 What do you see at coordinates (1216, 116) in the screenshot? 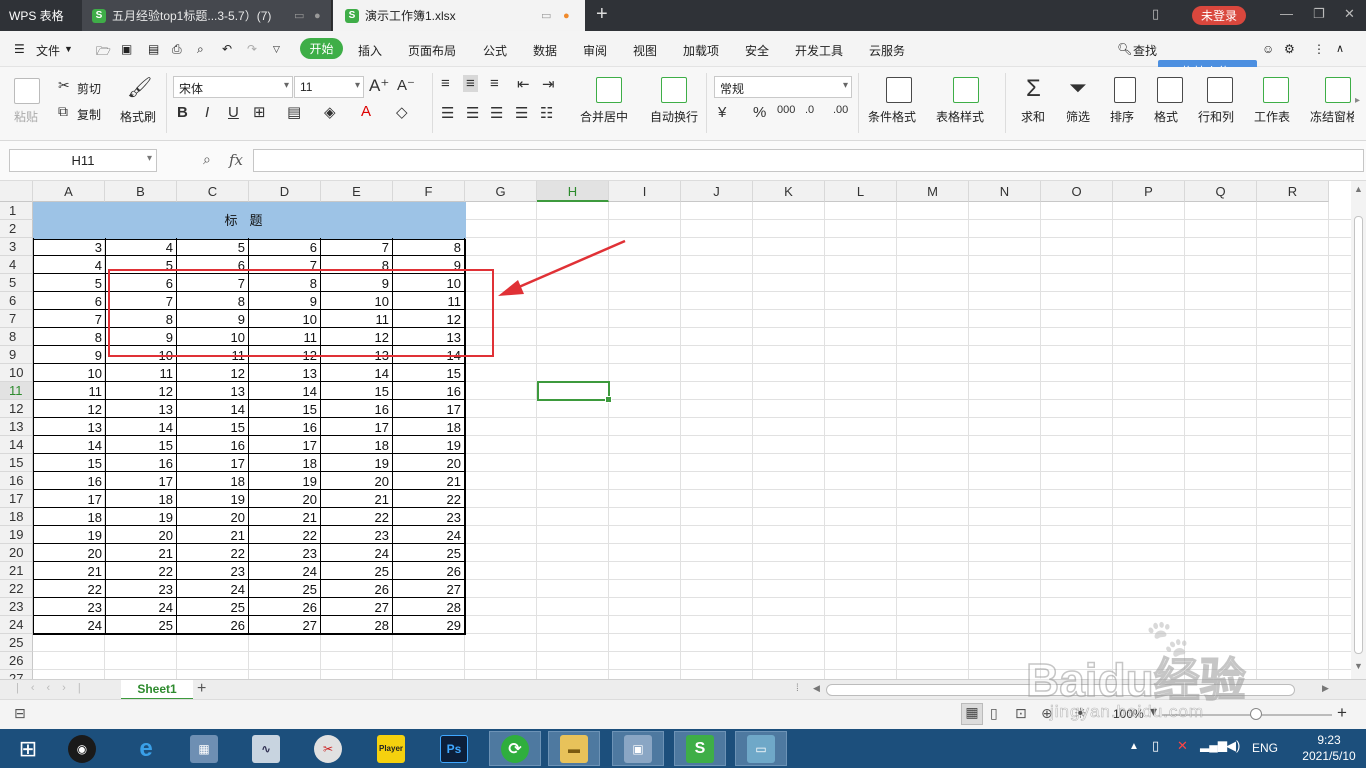
I see `row-col-label: 行和列` at bounding box center [1216, 116].